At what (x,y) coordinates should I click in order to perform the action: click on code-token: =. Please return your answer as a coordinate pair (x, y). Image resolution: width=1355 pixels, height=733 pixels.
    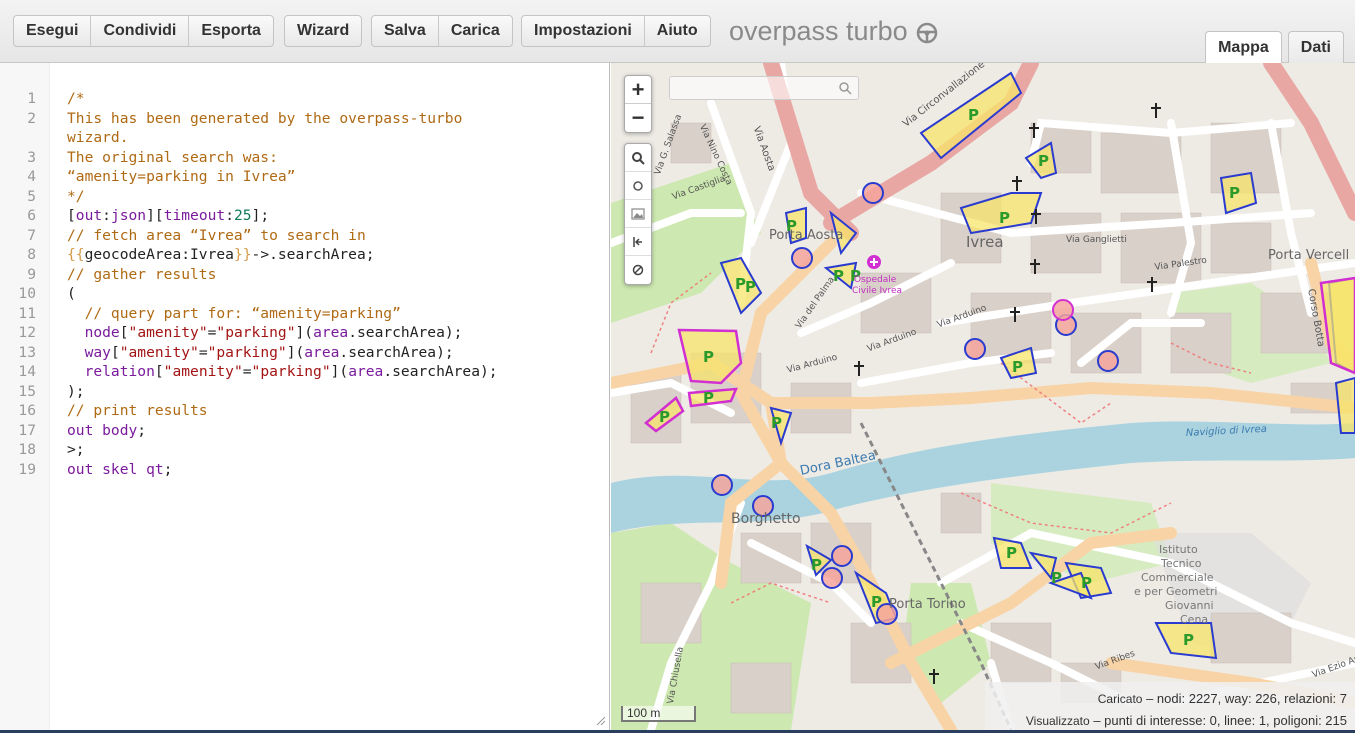
    Looking at the image, I should click on (247, 371).